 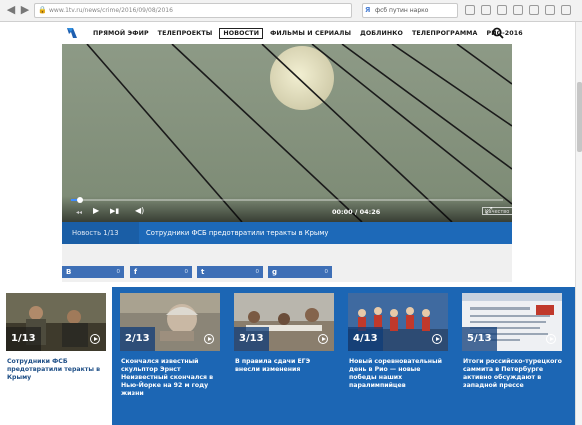 What do you see at coordinates (445, 33) in the screenshot?
I see `nav-item-schedule: ТЕЛЕПРОГРАММА` at bounding box center [445, 33].